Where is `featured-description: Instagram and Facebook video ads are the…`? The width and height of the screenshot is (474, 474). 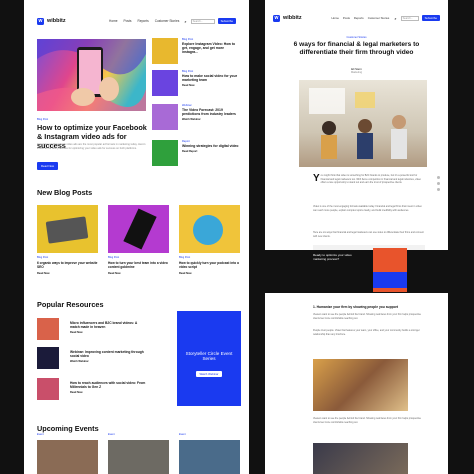
featured-description: Instagram and Facebook video ads are the… is located at coordinates (91, 146).